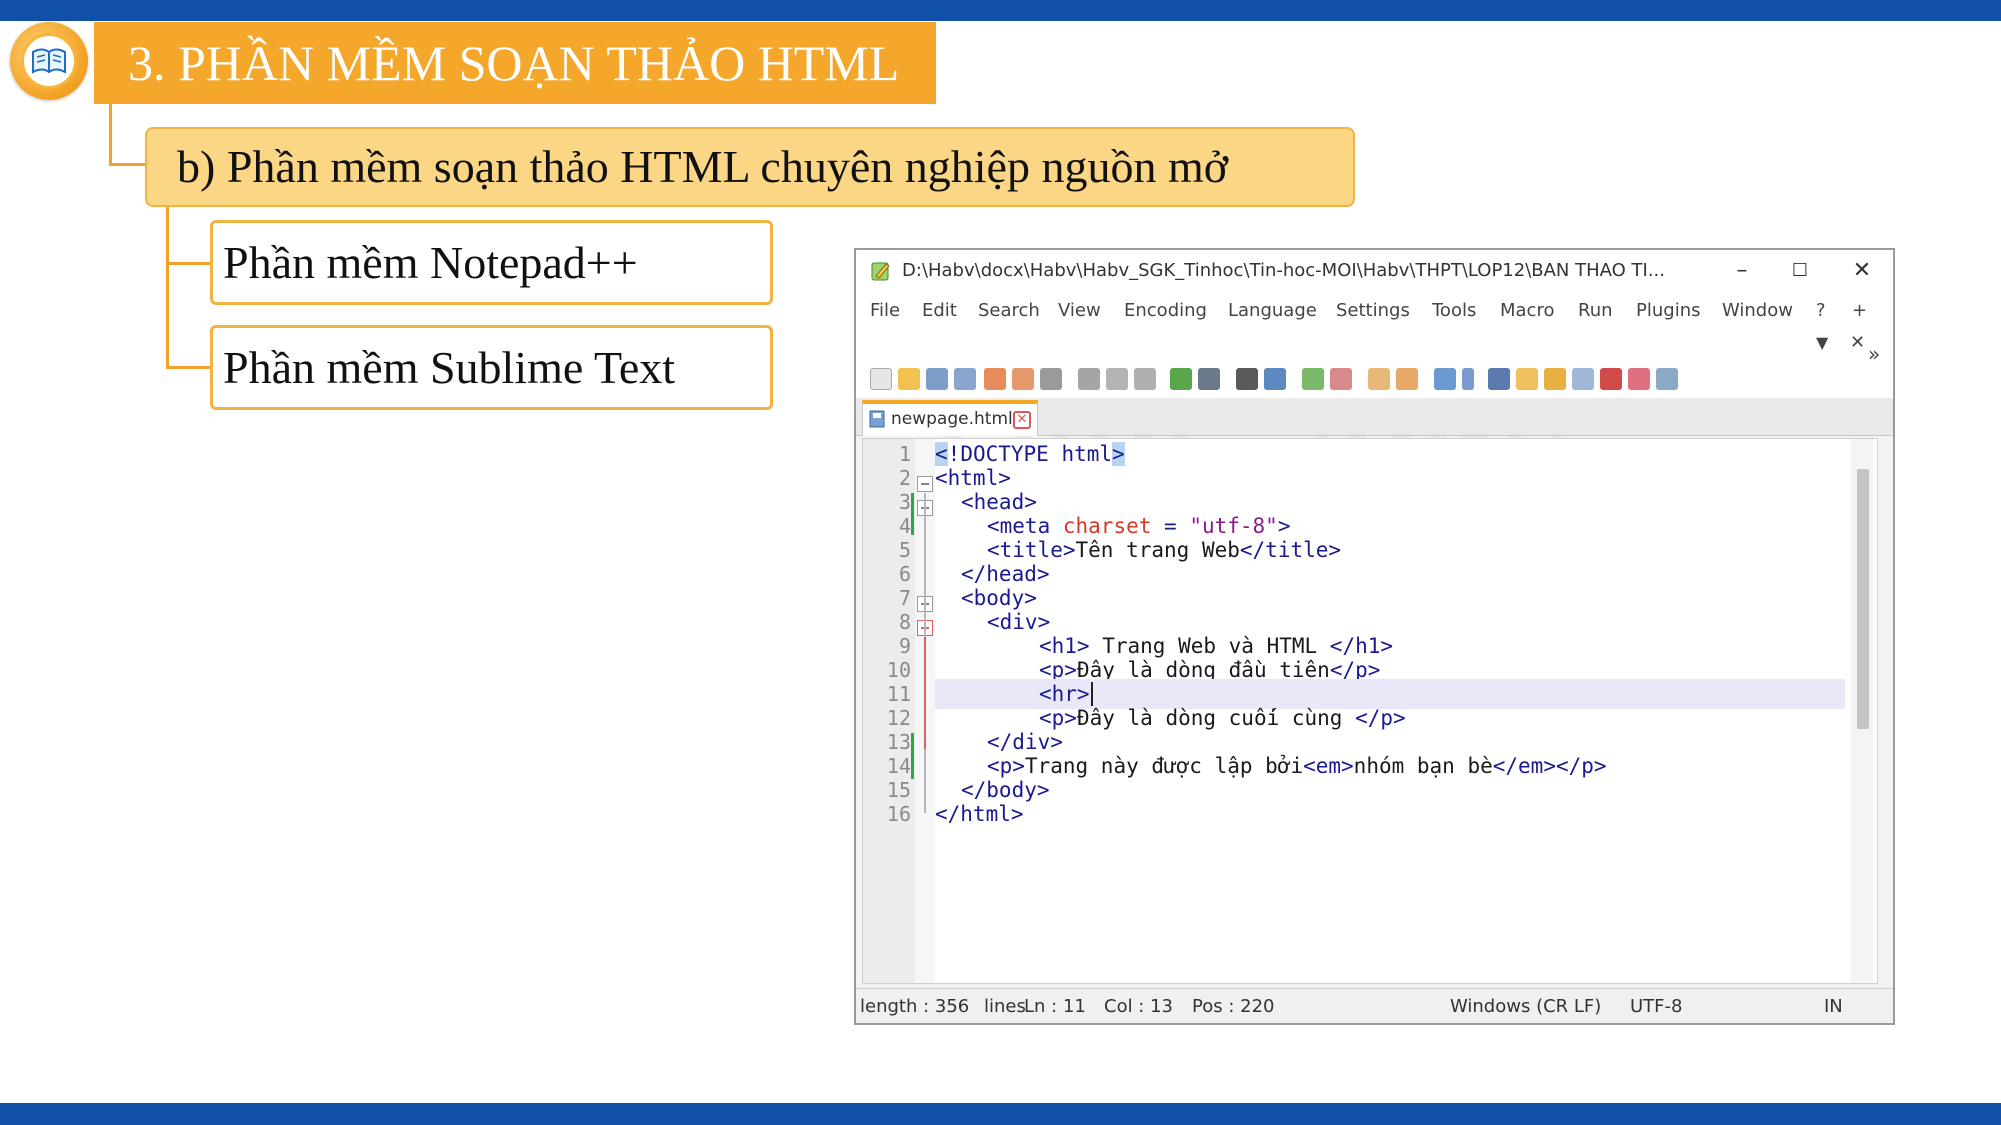 The image size is (2001, 1125). What do you see at coordinates (885, 311) in the screenshot?
I see `menu-file: File` at bounding box center [885, 311].